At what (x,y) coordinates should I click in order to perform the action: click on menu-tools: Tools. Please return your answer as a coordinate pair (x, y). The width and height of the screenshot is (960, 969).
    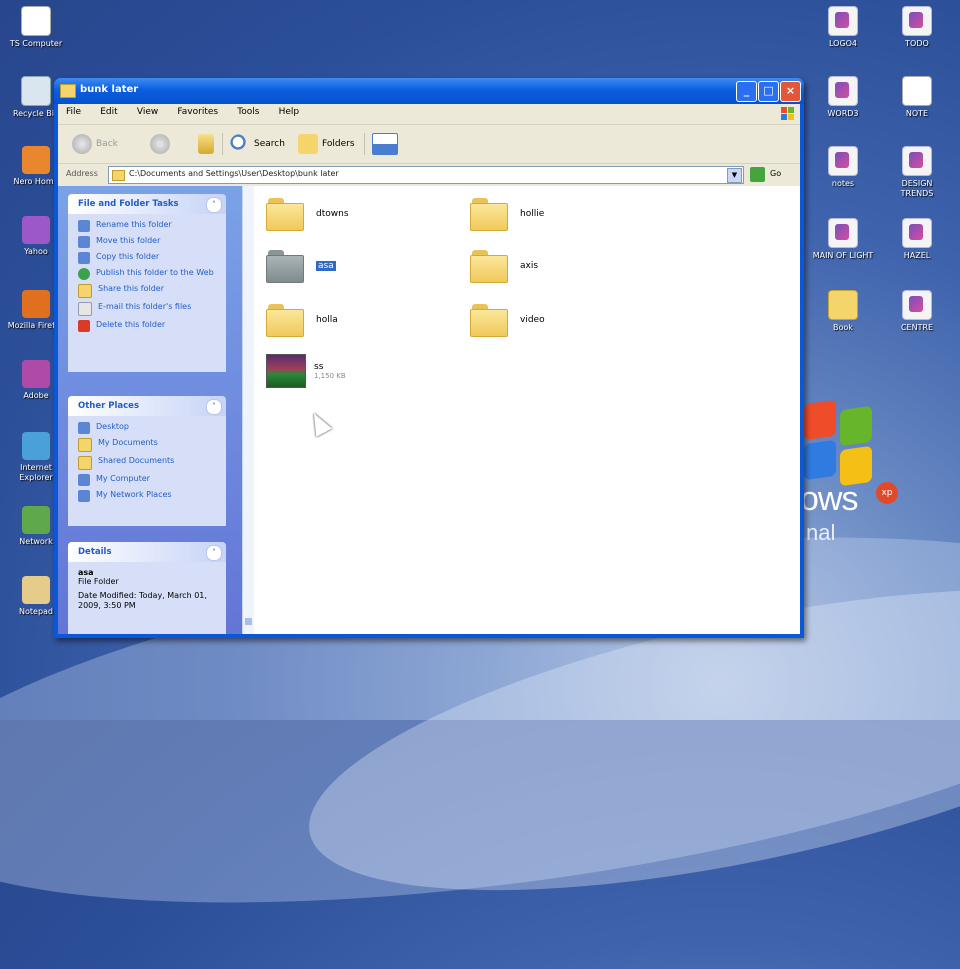
    Looking at the image, I should click on (248, 112).